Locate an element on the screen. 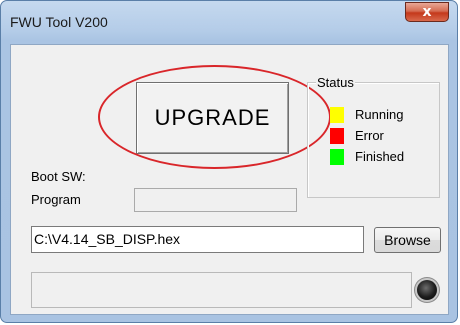  close-icon: x is located at coordinates (427, 12).